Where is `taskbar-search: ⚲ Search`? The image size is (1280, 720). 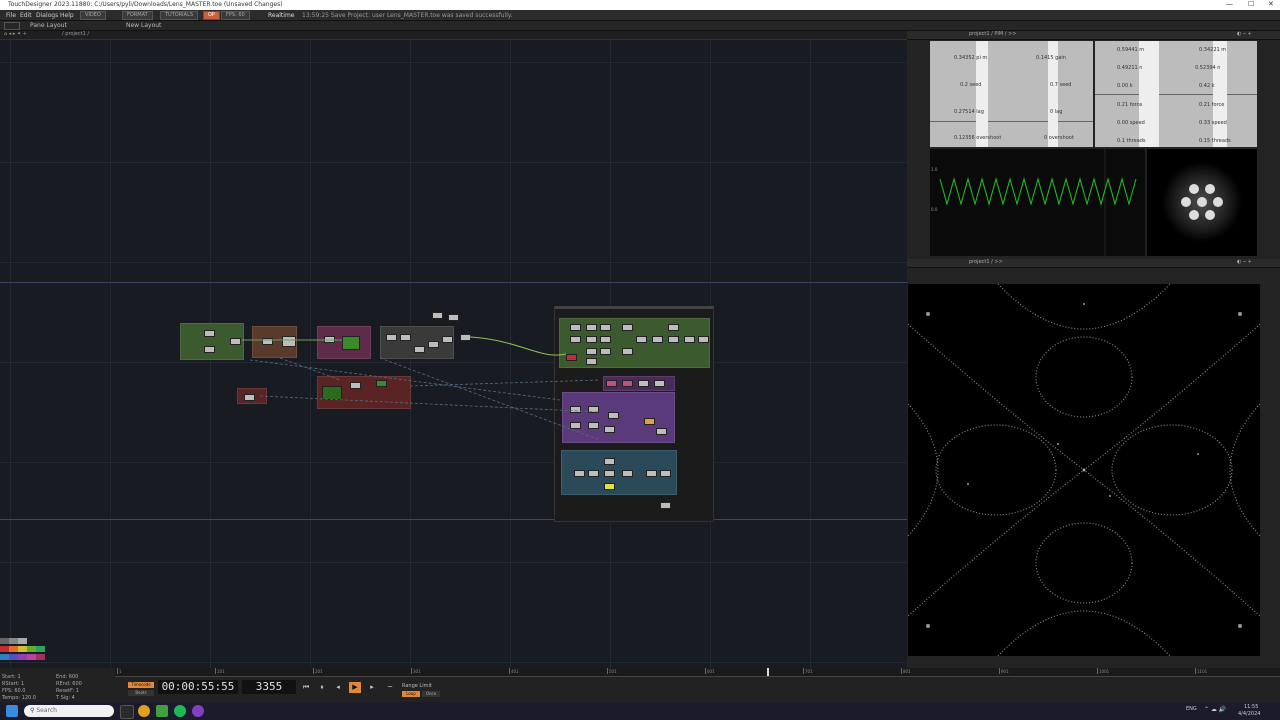 taskbar-search: ⚲ Search is located at coordinates (69, 711).